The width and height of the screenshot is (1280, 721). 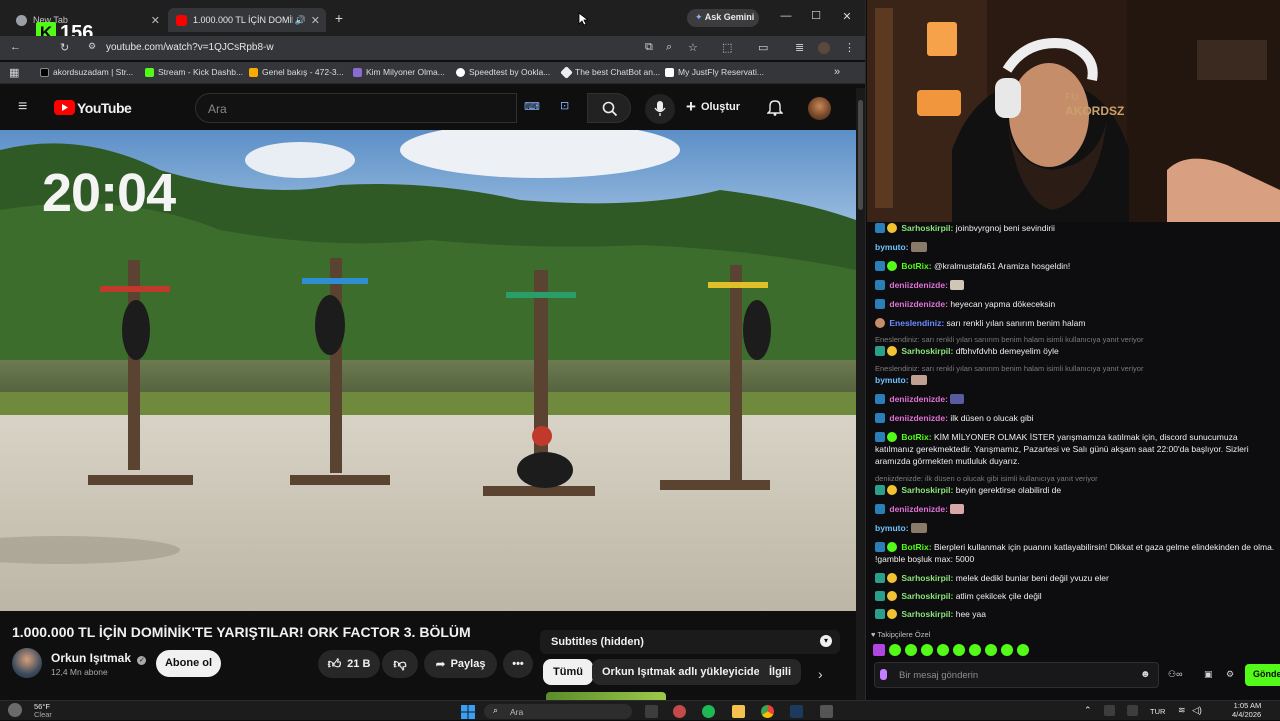 What do you see at coordinates (819, 108) in the screenshot?
I see `account-avatar` at bounding box center [819, 108].